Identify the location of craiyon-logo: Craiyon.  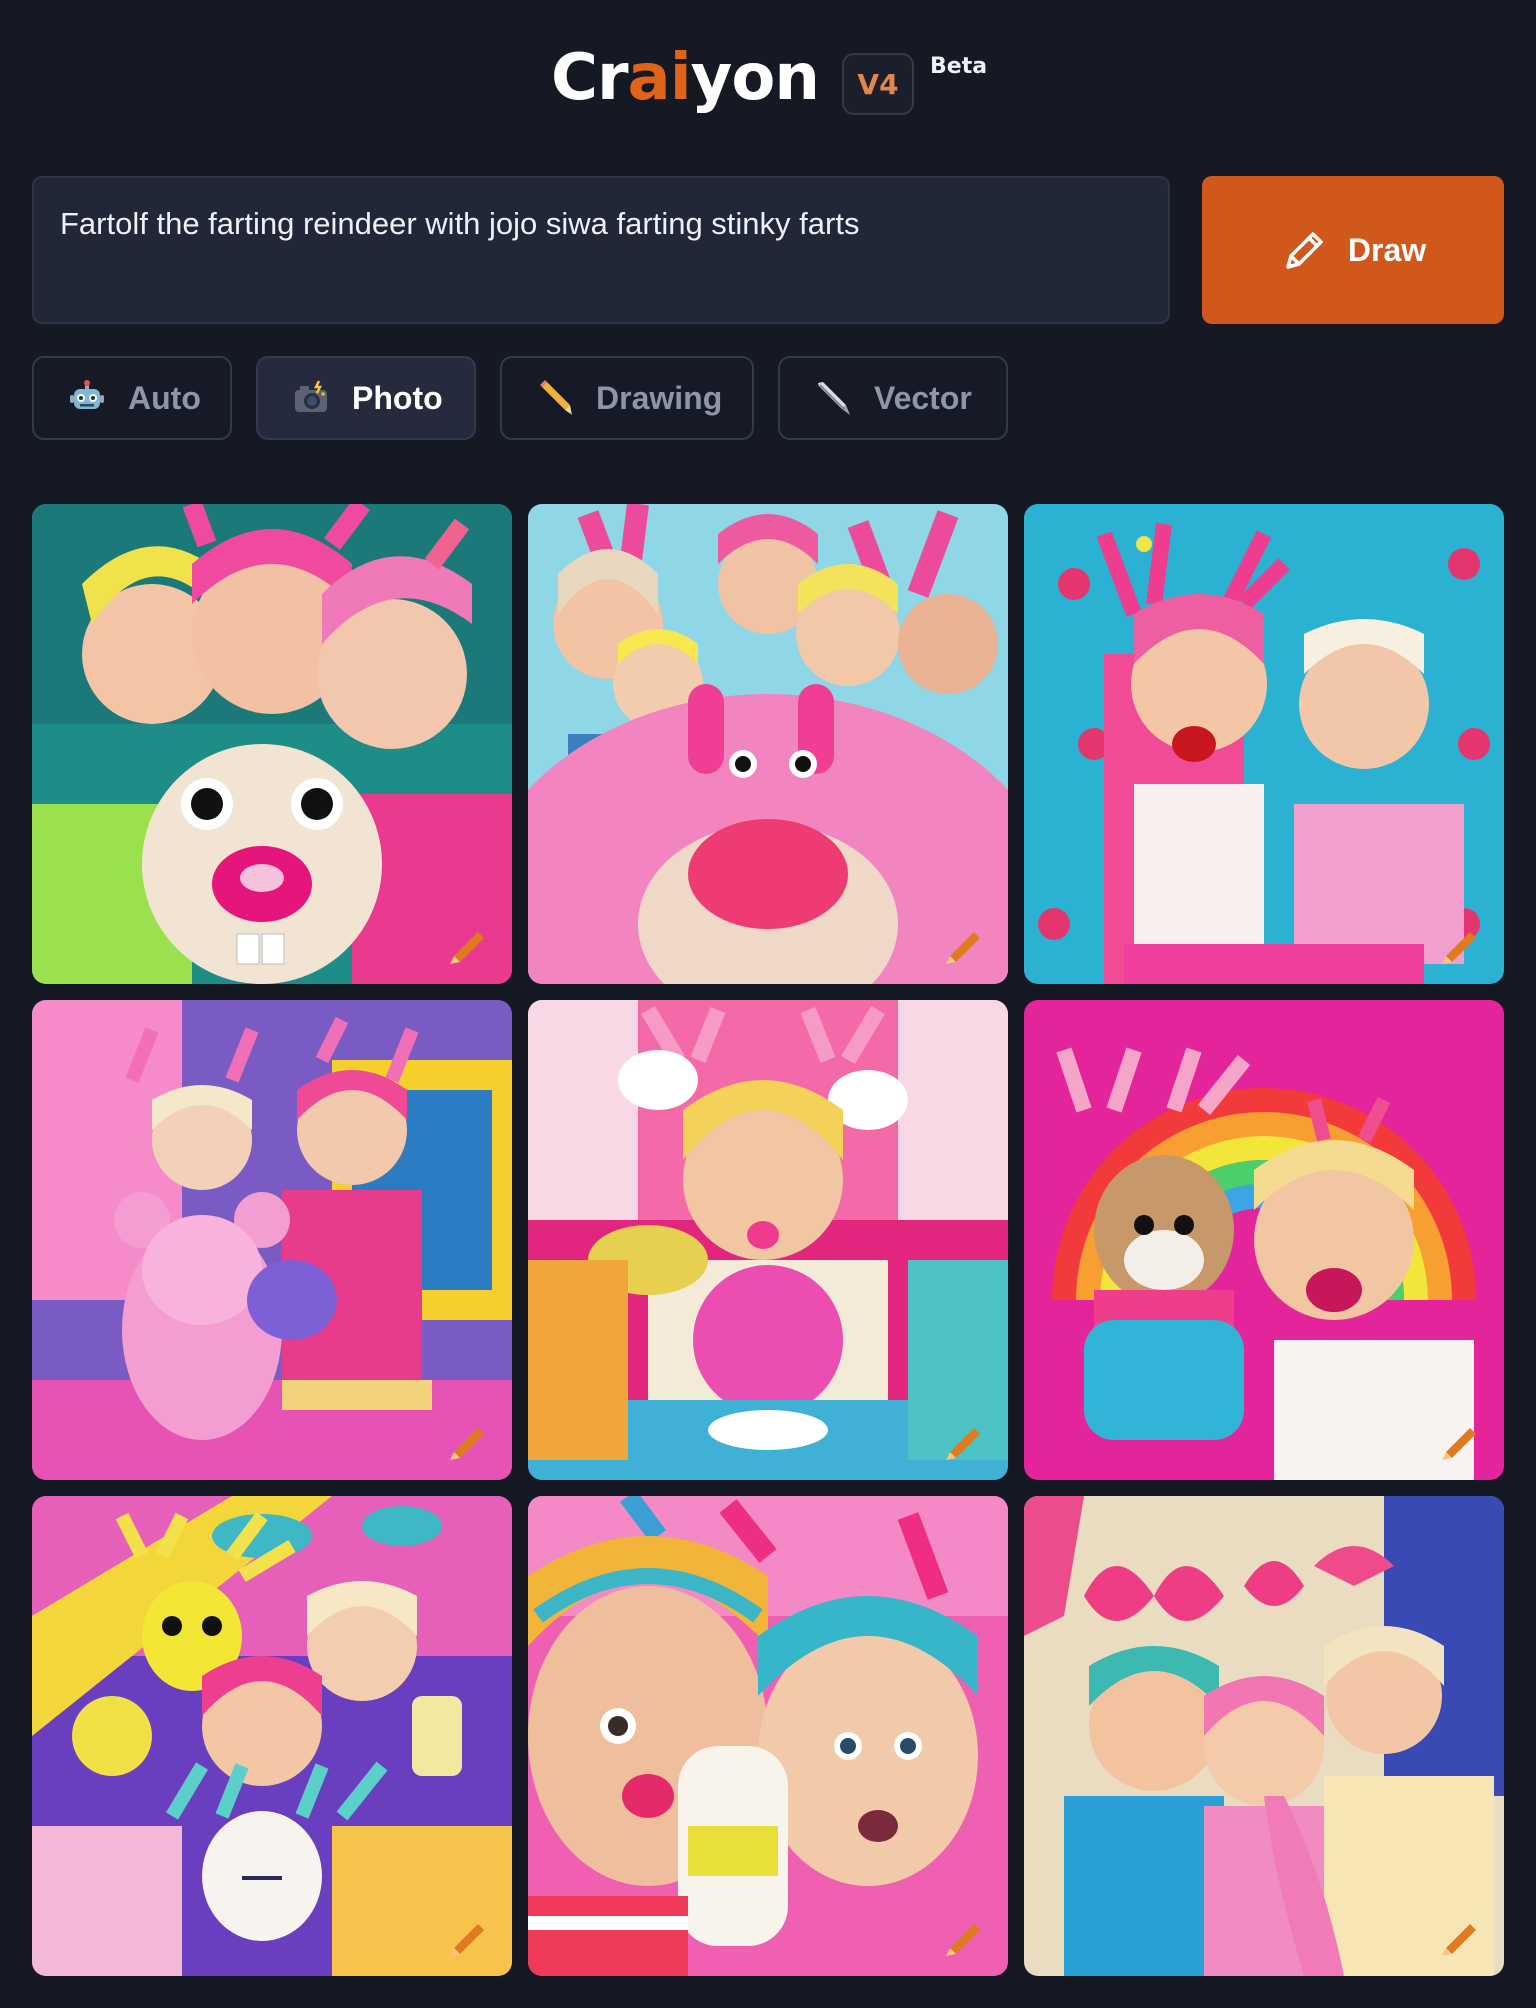
(685, 78).